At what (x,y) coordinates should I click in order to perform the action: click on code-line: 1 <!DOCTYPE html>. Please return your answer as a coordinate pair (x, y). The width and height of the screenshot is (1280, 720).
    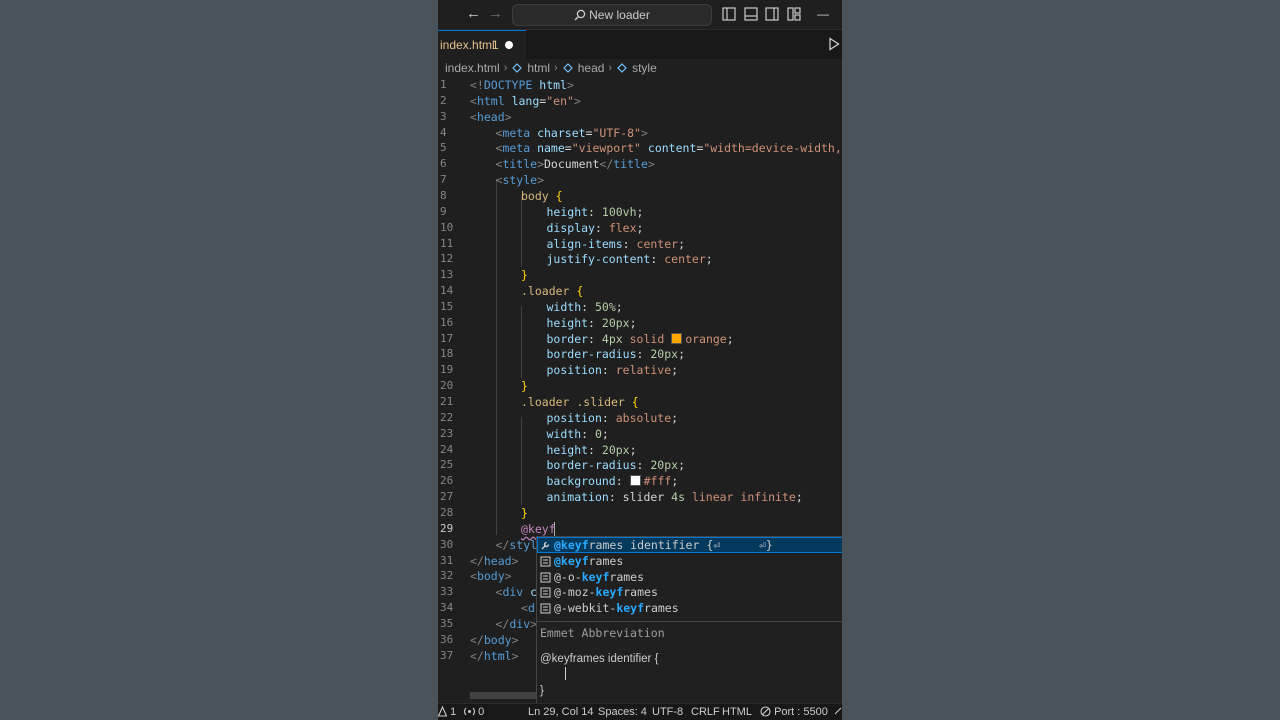
    Looking at the image, I should click on (640, 85).